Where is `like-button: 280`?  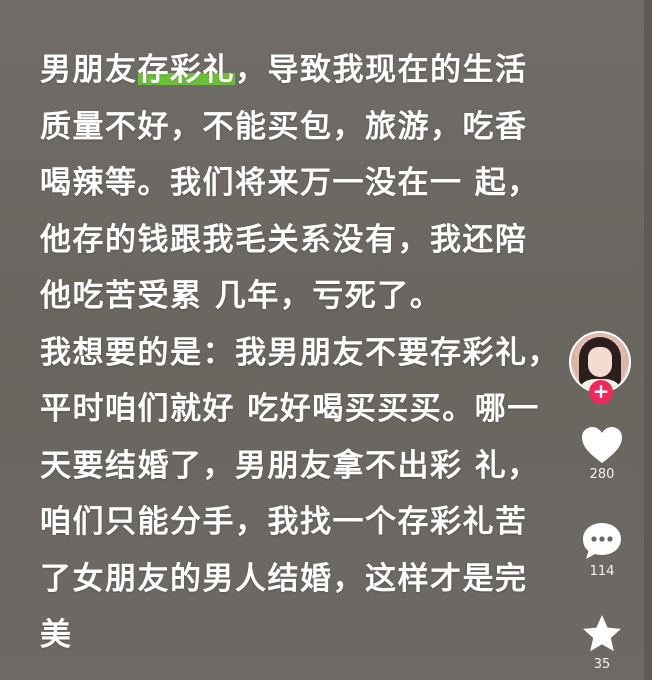
like-button: 280 is located at coordinates (602, 453).